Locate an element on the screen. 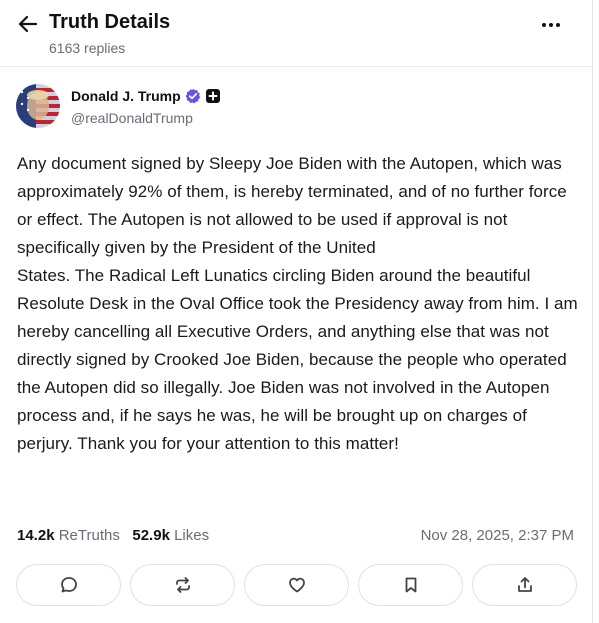 This screenshot has width=599, height=623. page-title: Truth Details is located at coordinates (110, 22).